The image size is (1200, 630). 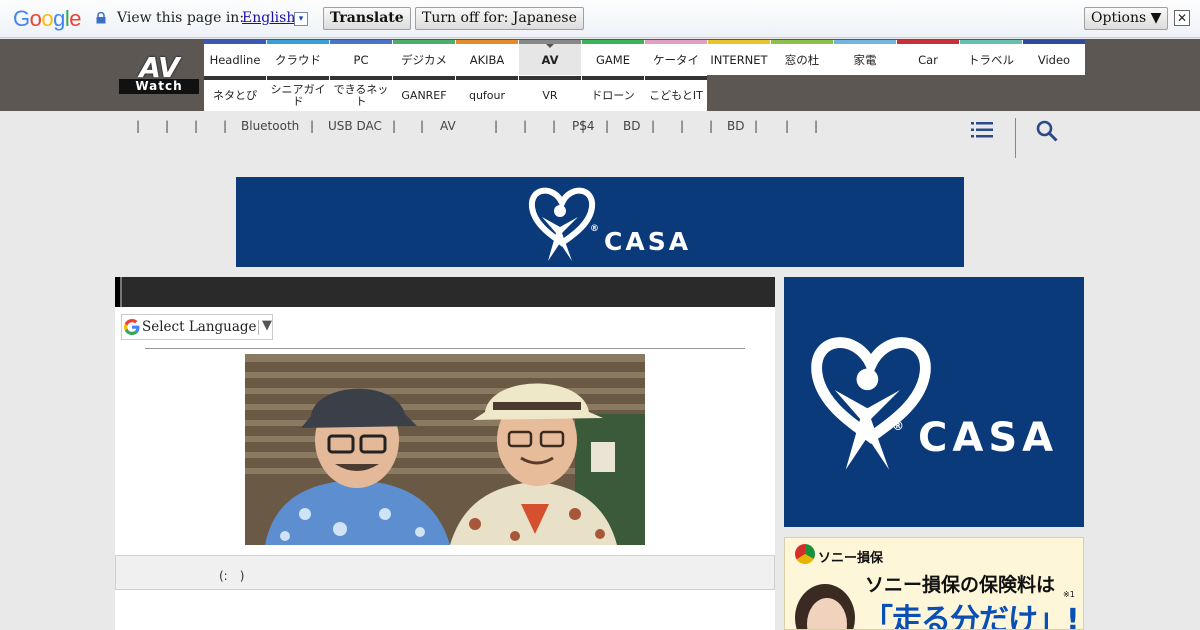 What do you see at coordinates (676, 93) in the screenshot?
I see `nav-tab: こどもとIT` at bounding box center [676, 93].